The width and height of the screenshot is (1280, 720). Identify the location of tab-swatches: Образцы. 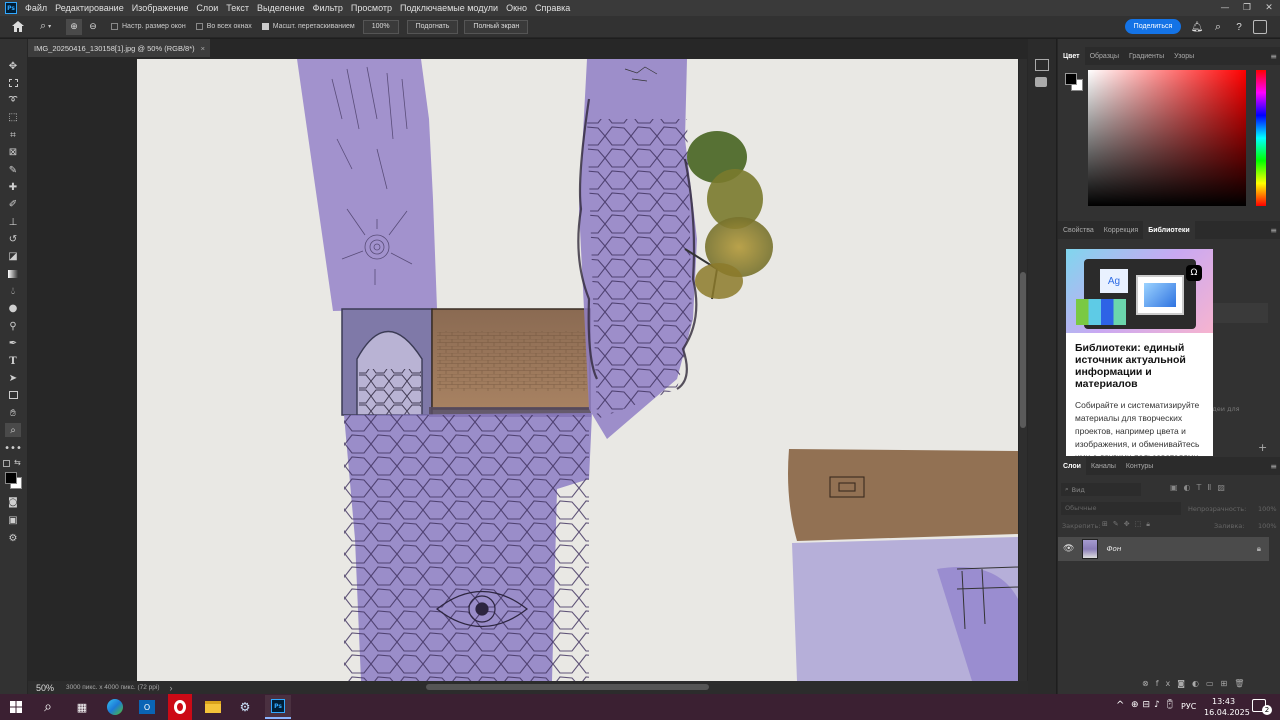
(1104, 56).